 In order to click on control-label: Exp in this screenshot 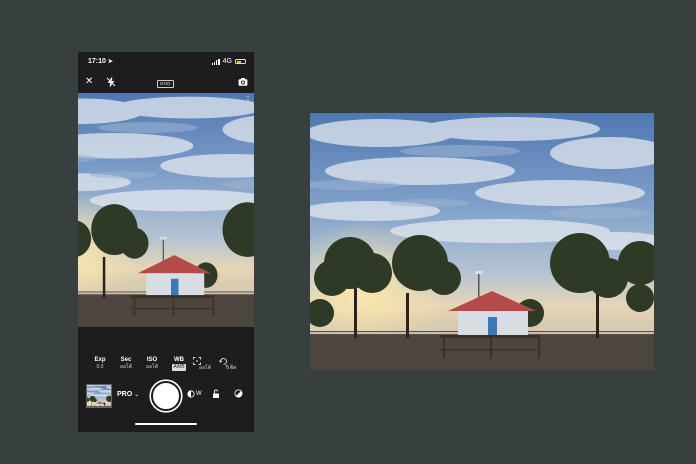, I will do `click(100, 360)`.